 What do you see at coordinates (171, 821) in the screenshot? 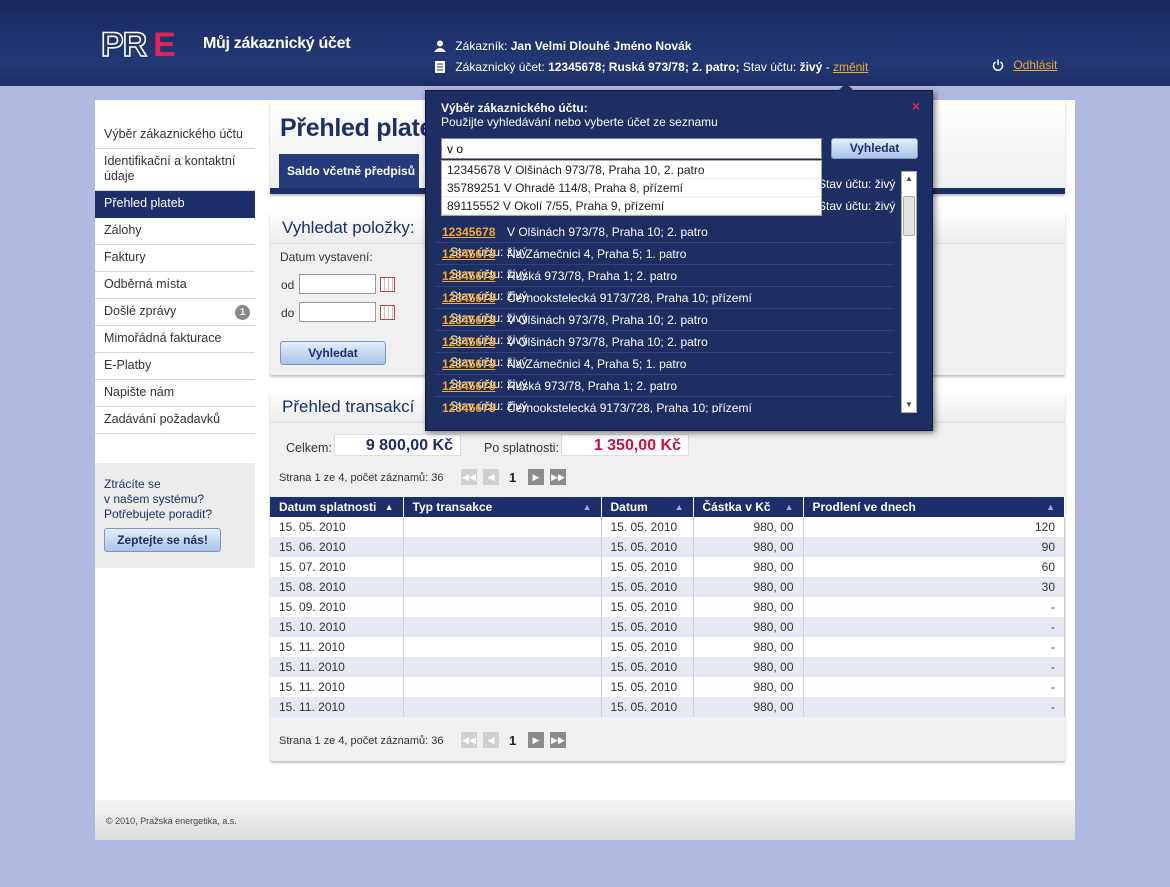
I see `copyright: © 2010, Pražská energetika, a.s.` at bounding box center [171, 821].